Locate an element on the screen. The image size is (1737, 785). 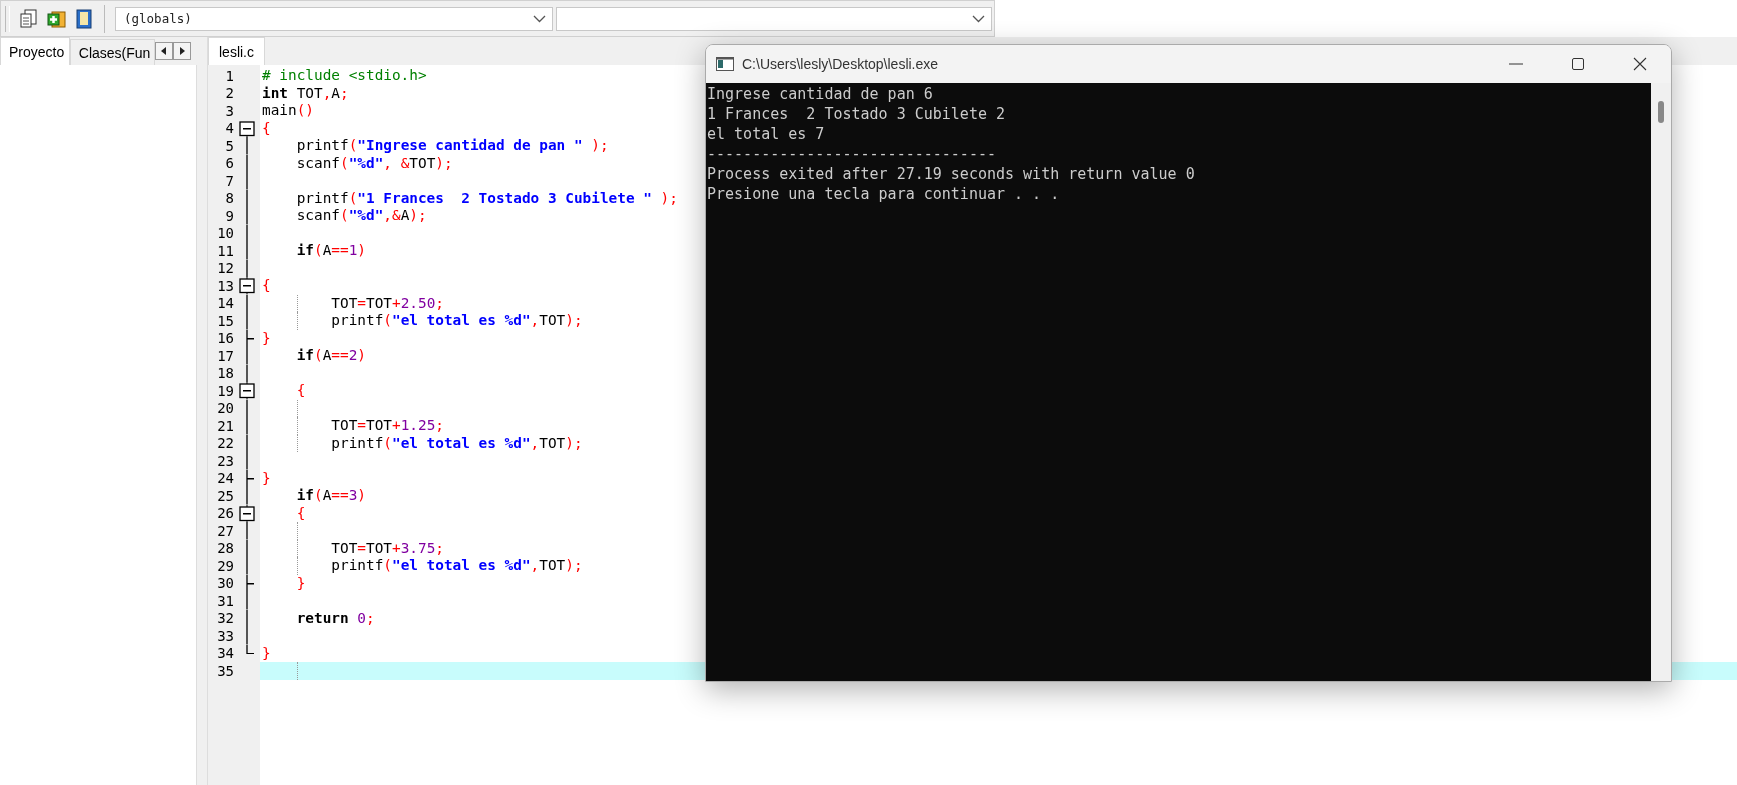
line-number: 20 is located at coordinates (225, 408).